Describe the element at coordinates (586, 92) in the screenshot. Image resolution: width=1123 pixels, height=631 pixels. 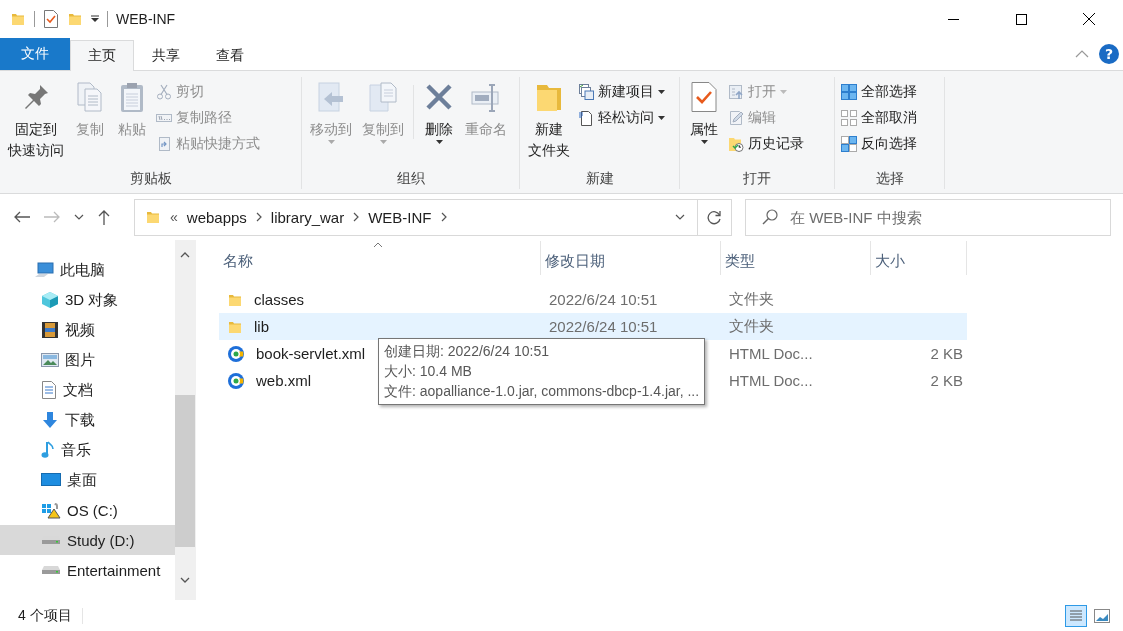
I see `new-item-icon` at that location.